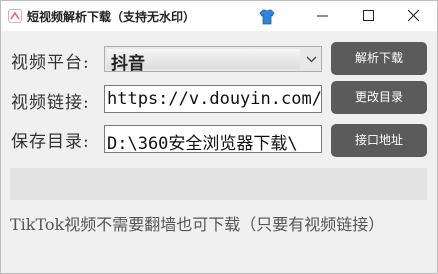 The height and width of the screenshot is (274, 438). Describe the element at coordinates (311, 59) in the screenshot. I see `chevron-down-icon` at that location.